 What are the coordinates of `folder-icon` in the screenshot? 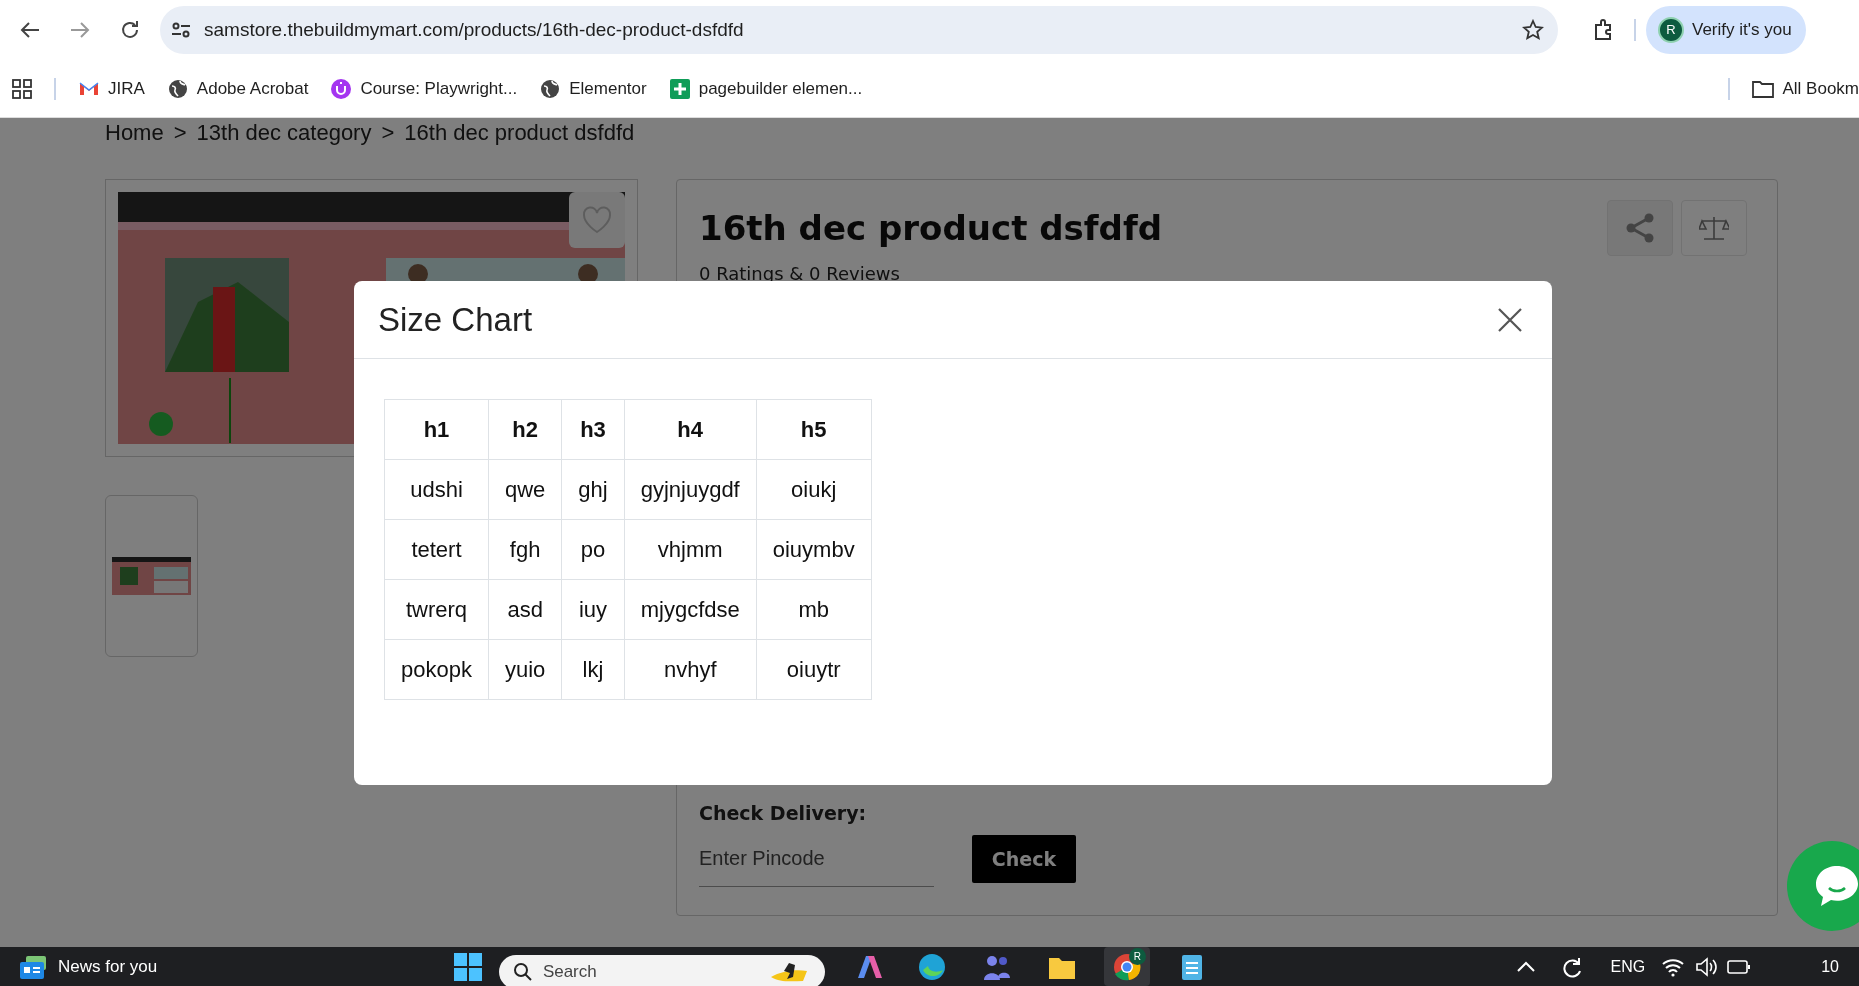 It's located at (1763, 88).